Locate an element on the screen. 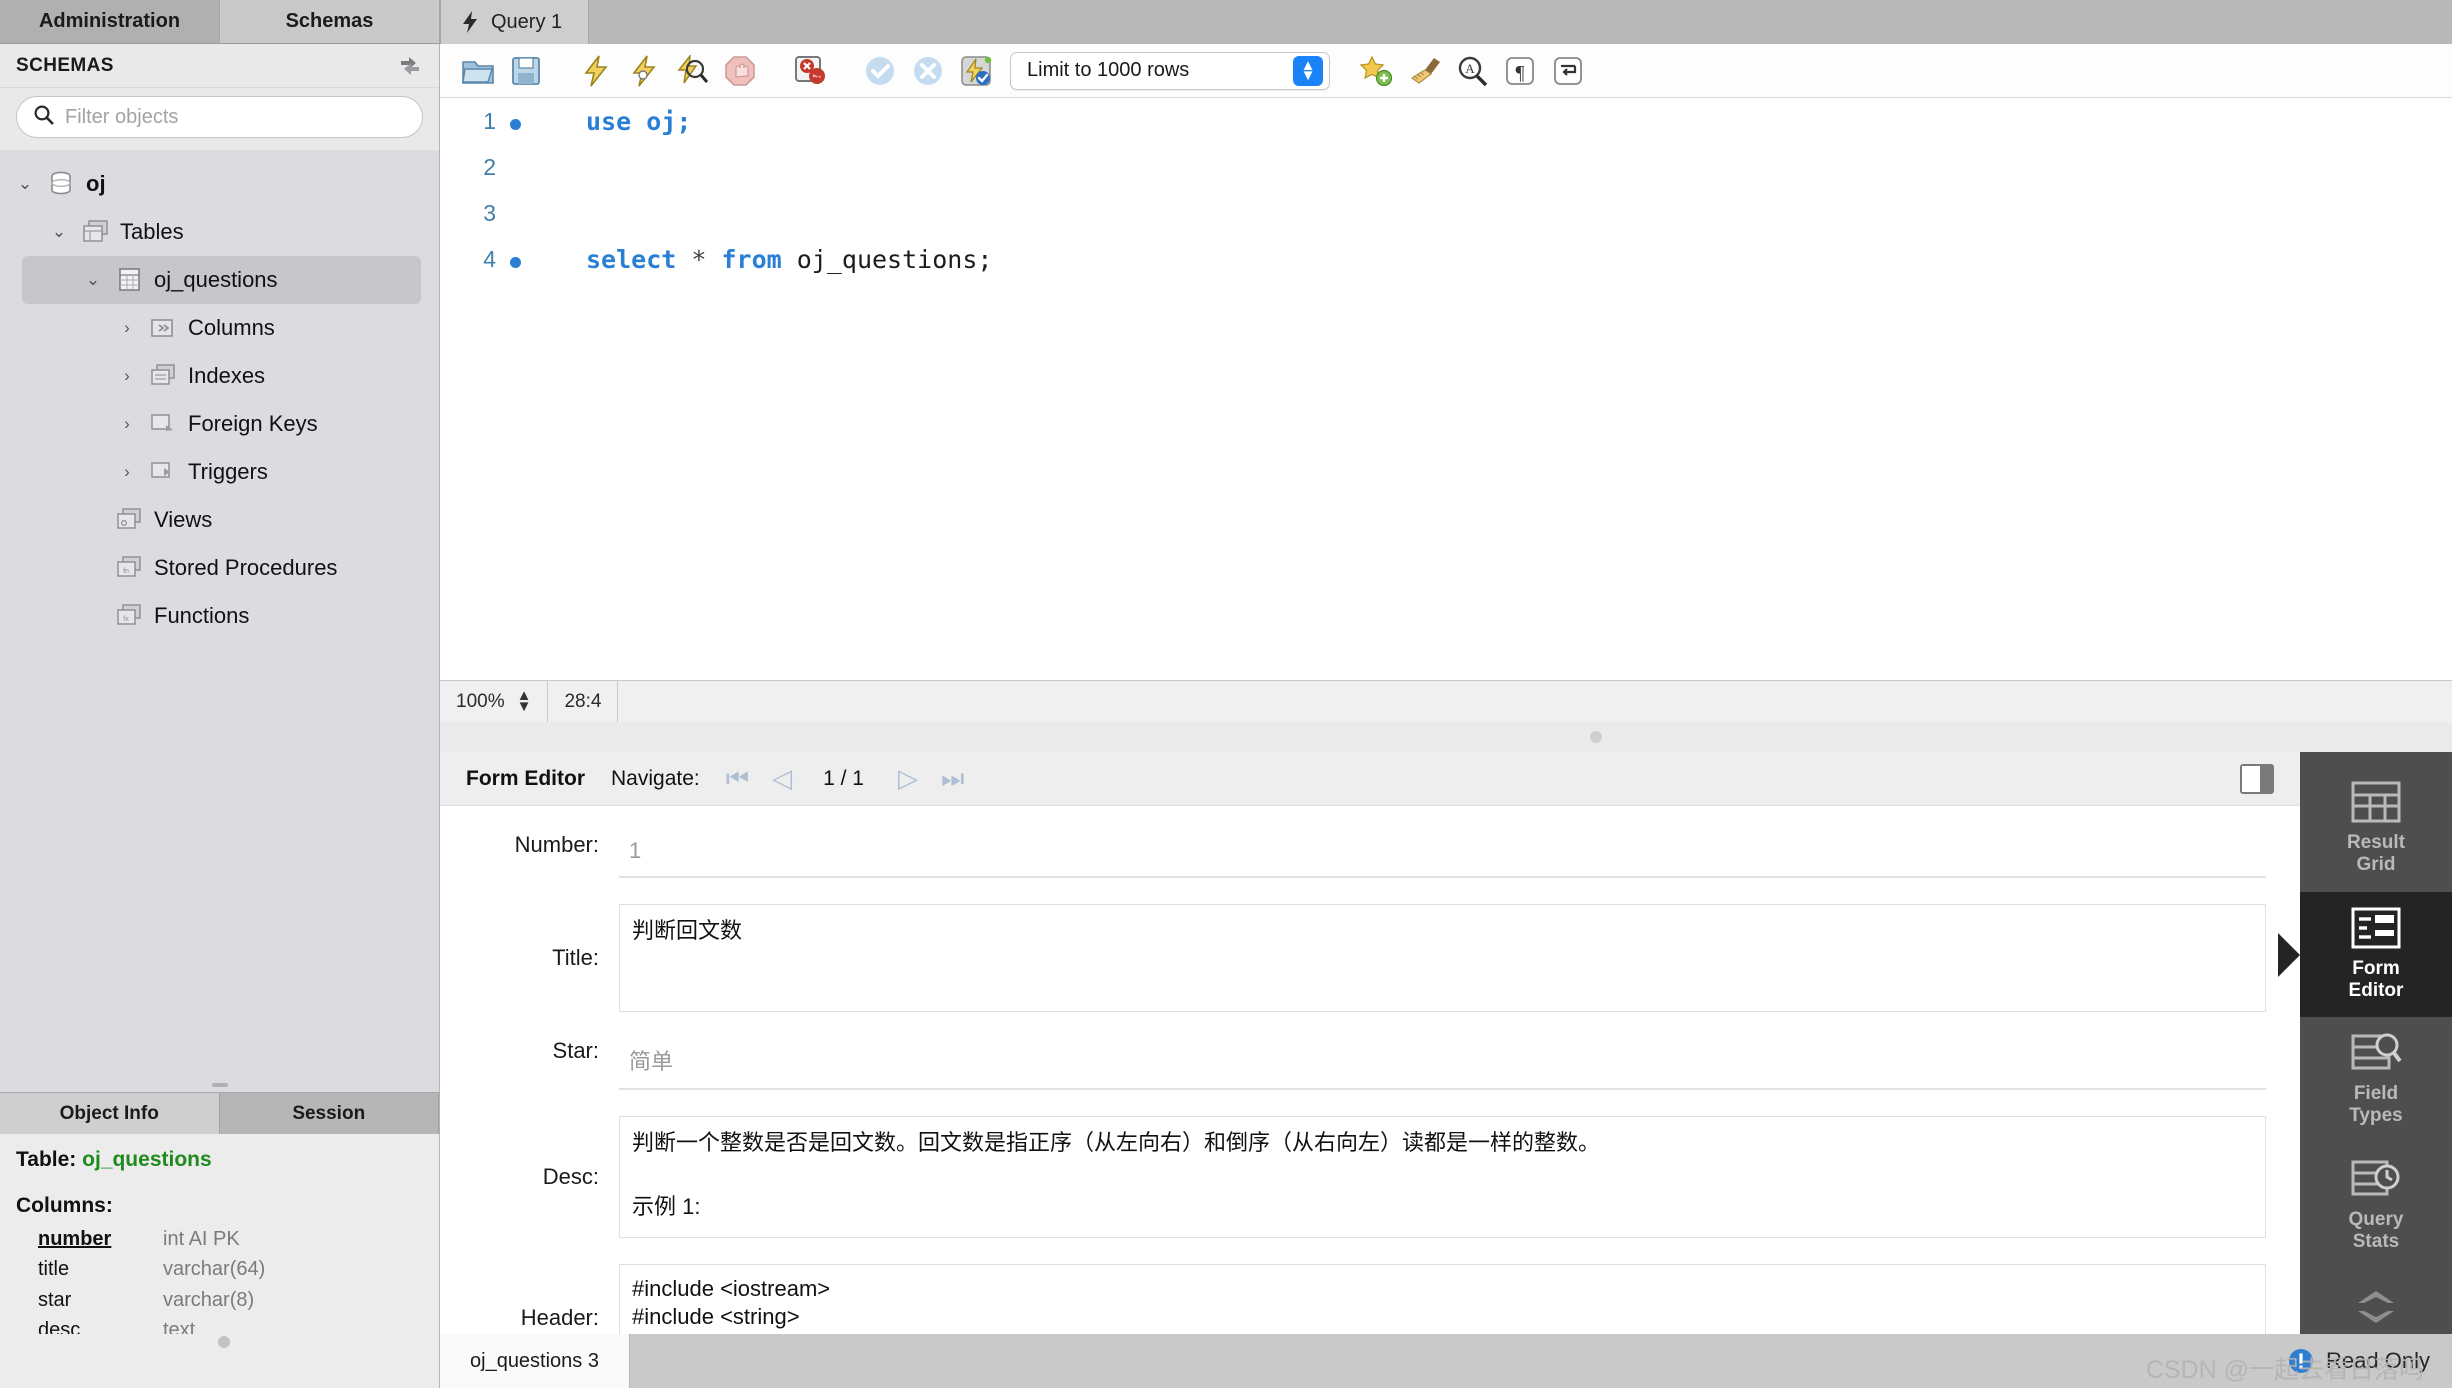  rail-tab-query-stats: Query Stats is located at coordinates (2376, 1206).